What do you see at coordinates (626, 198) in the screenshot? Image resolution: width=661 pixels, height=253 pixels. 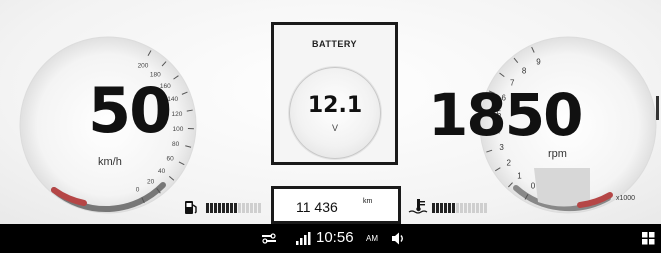 I see `rpm-multiplier: x1000` at bounding box center [626, 198].